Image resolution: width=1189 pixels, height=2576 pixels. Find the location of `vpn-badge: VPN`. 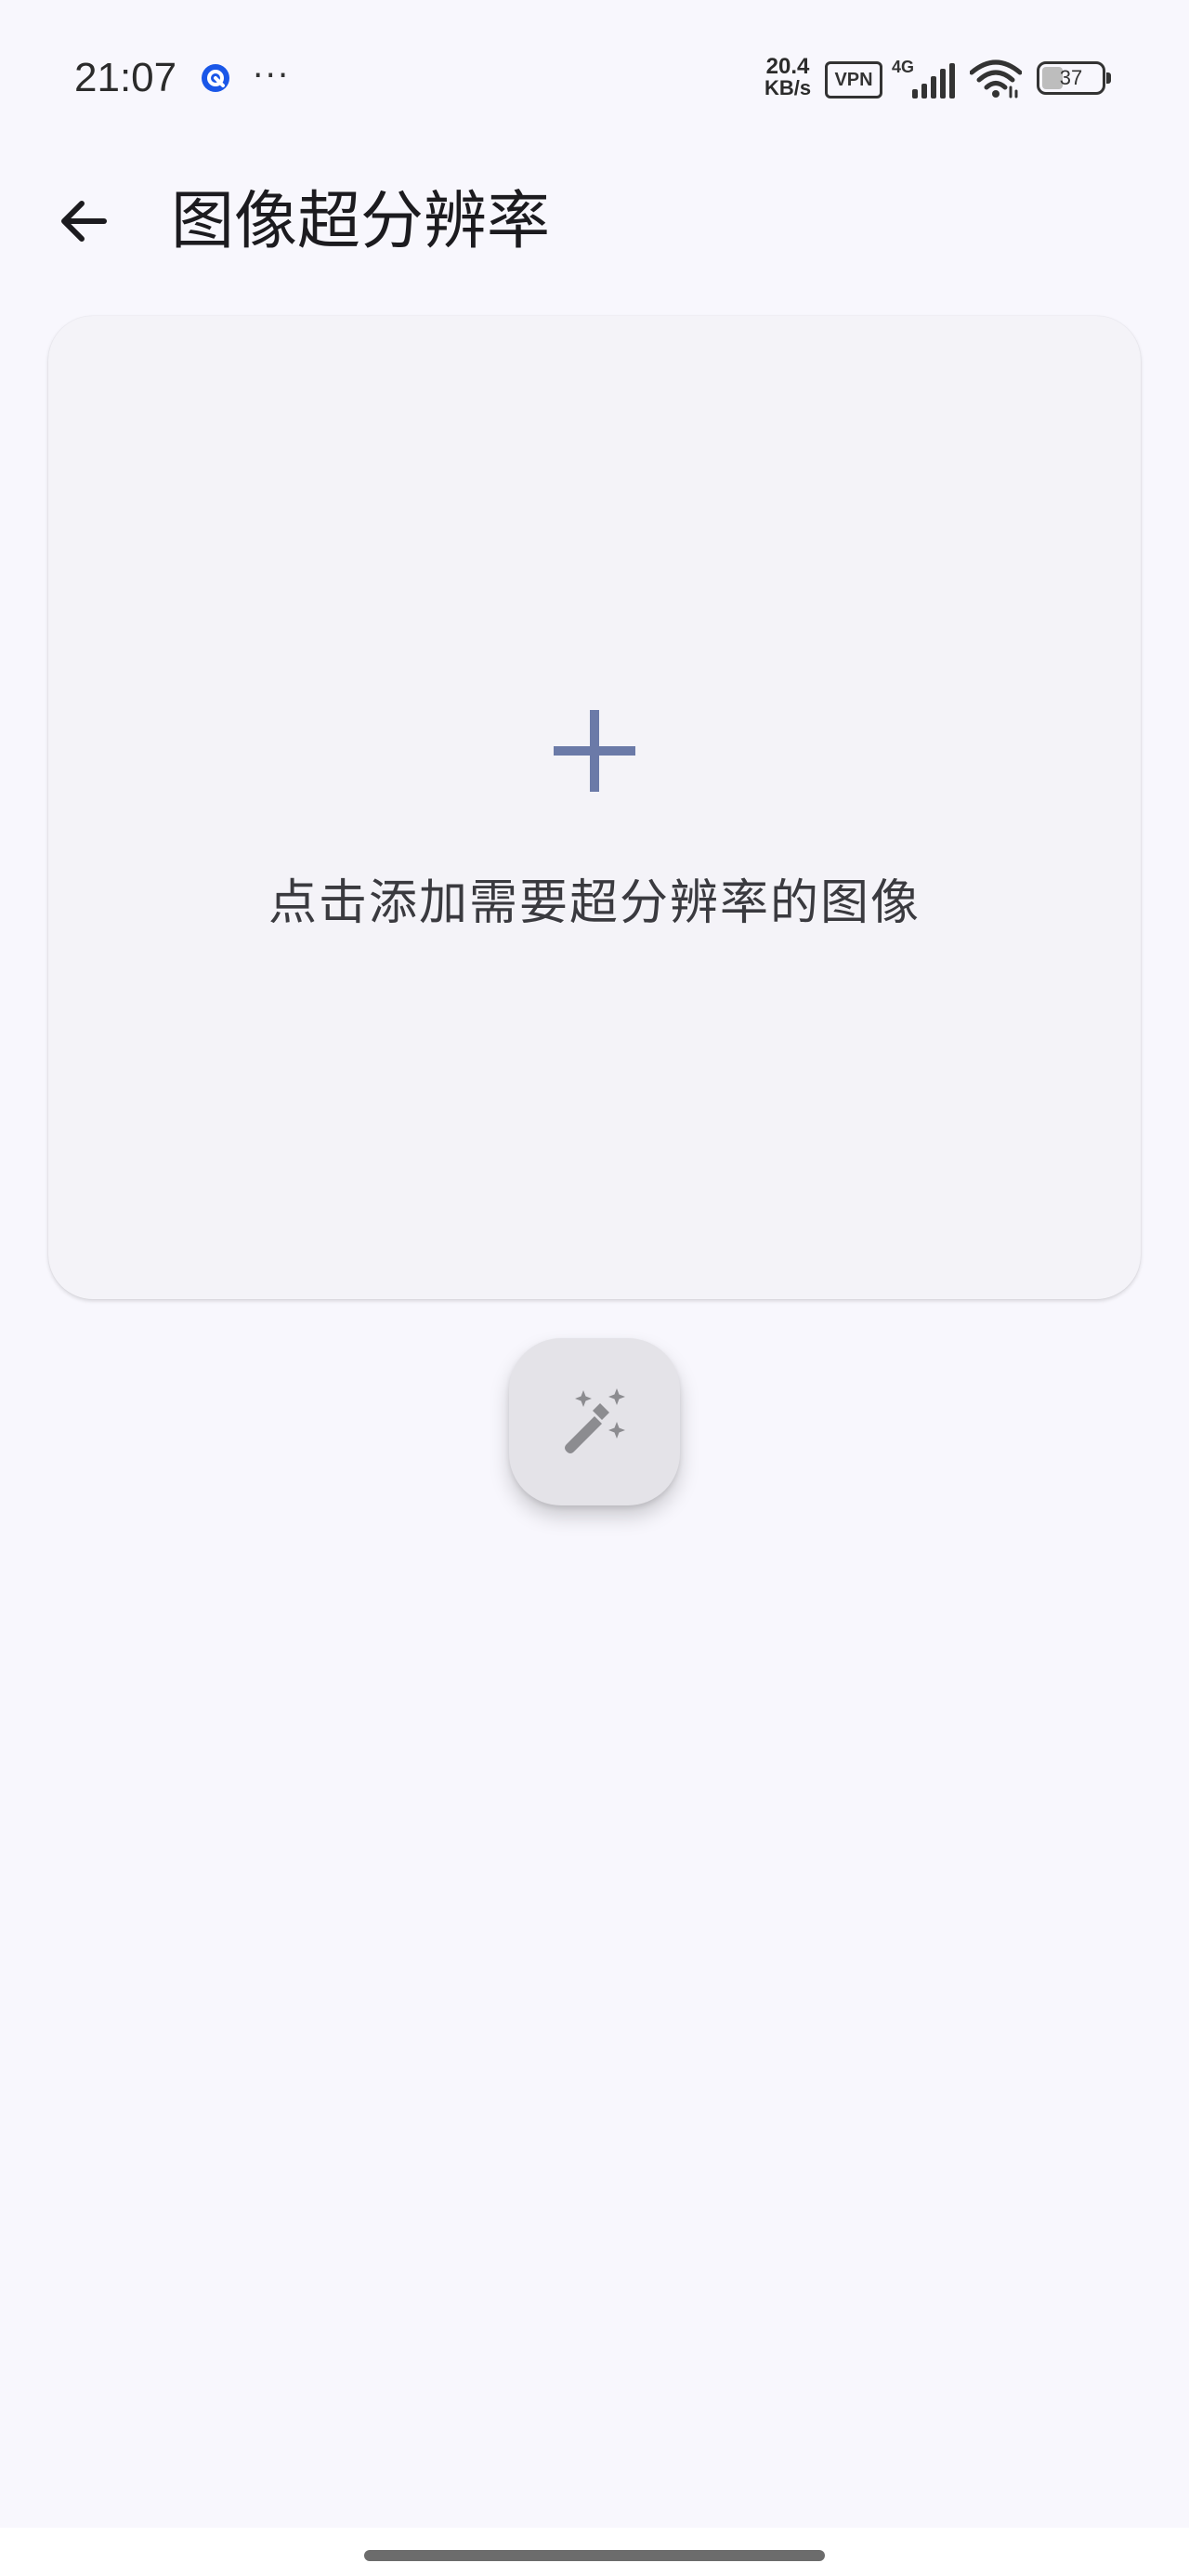

vpn-badge: VPN is located at coordinates (854, 80).